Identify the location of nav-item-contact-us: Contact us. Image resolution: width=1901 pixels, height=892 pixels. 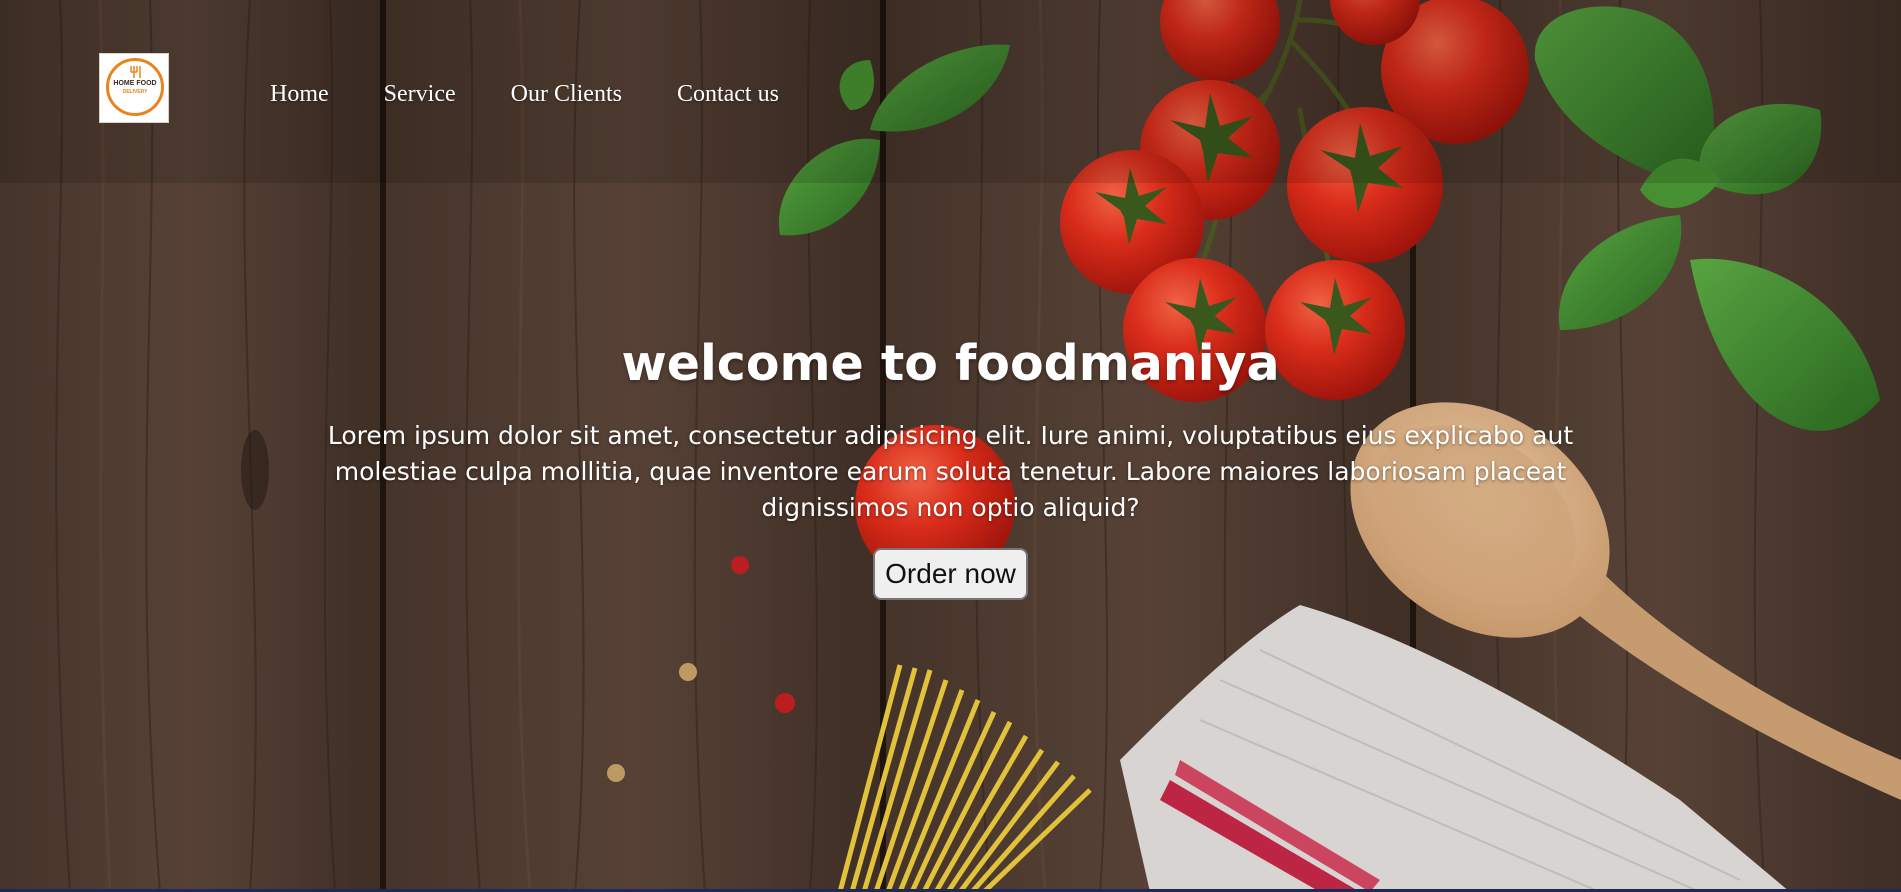
(728, 94).